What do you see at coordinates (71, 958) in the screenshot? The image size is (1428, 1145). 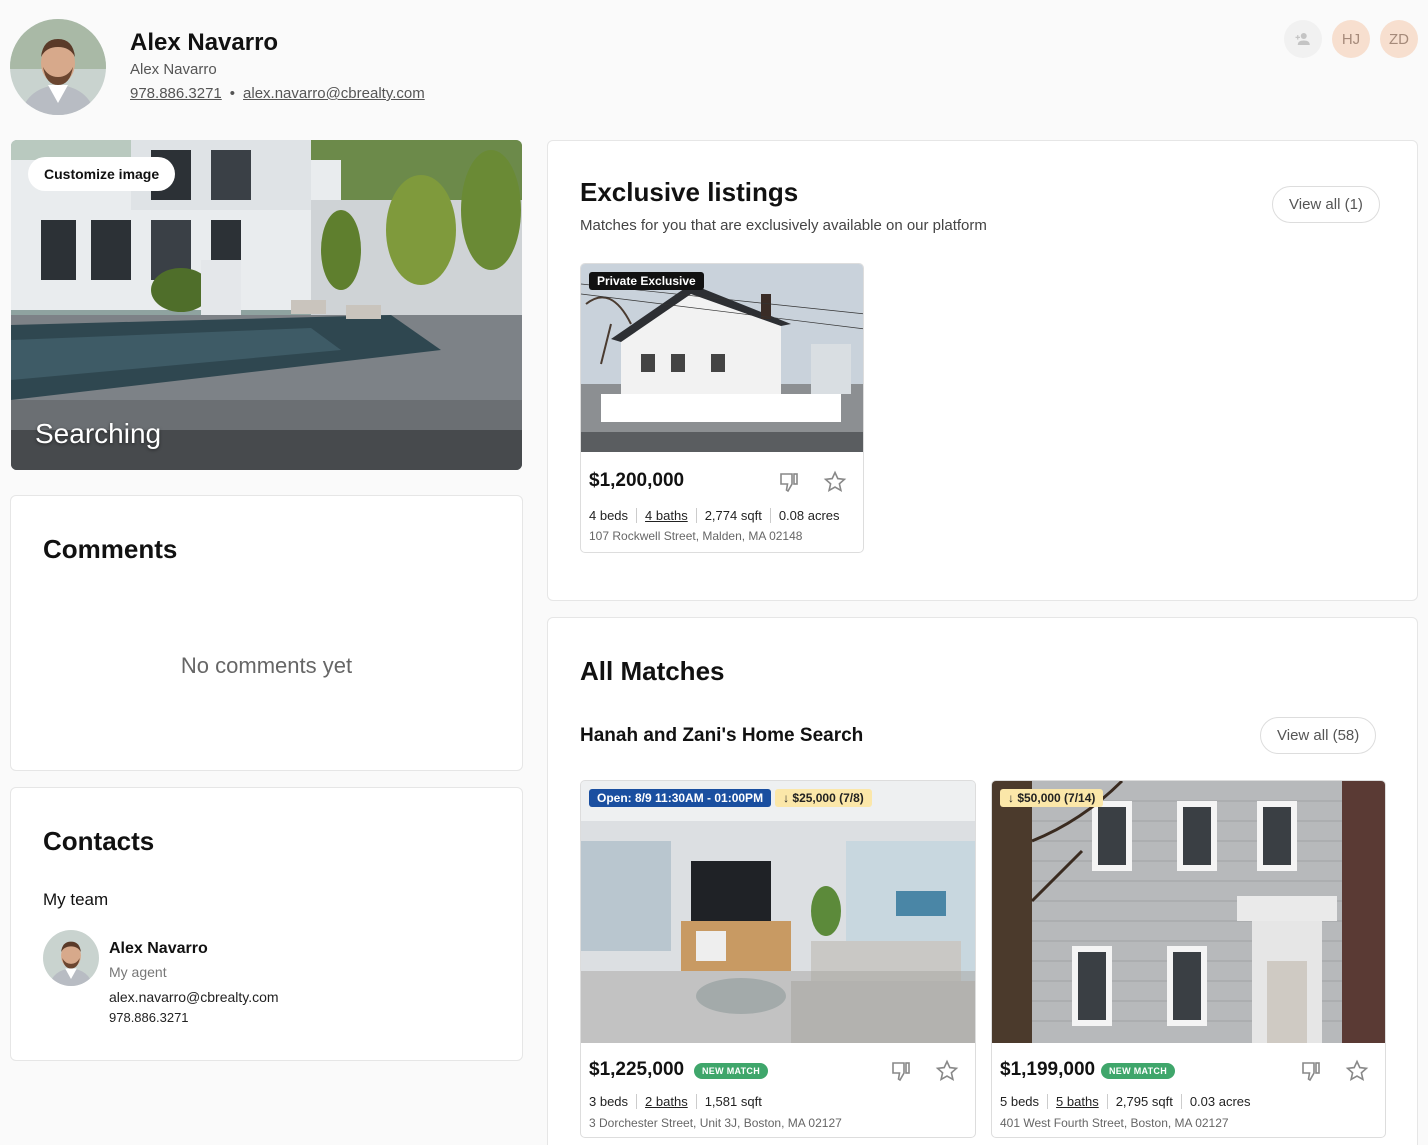 I see `team-member-avatar` at bounding box center [71, 958].